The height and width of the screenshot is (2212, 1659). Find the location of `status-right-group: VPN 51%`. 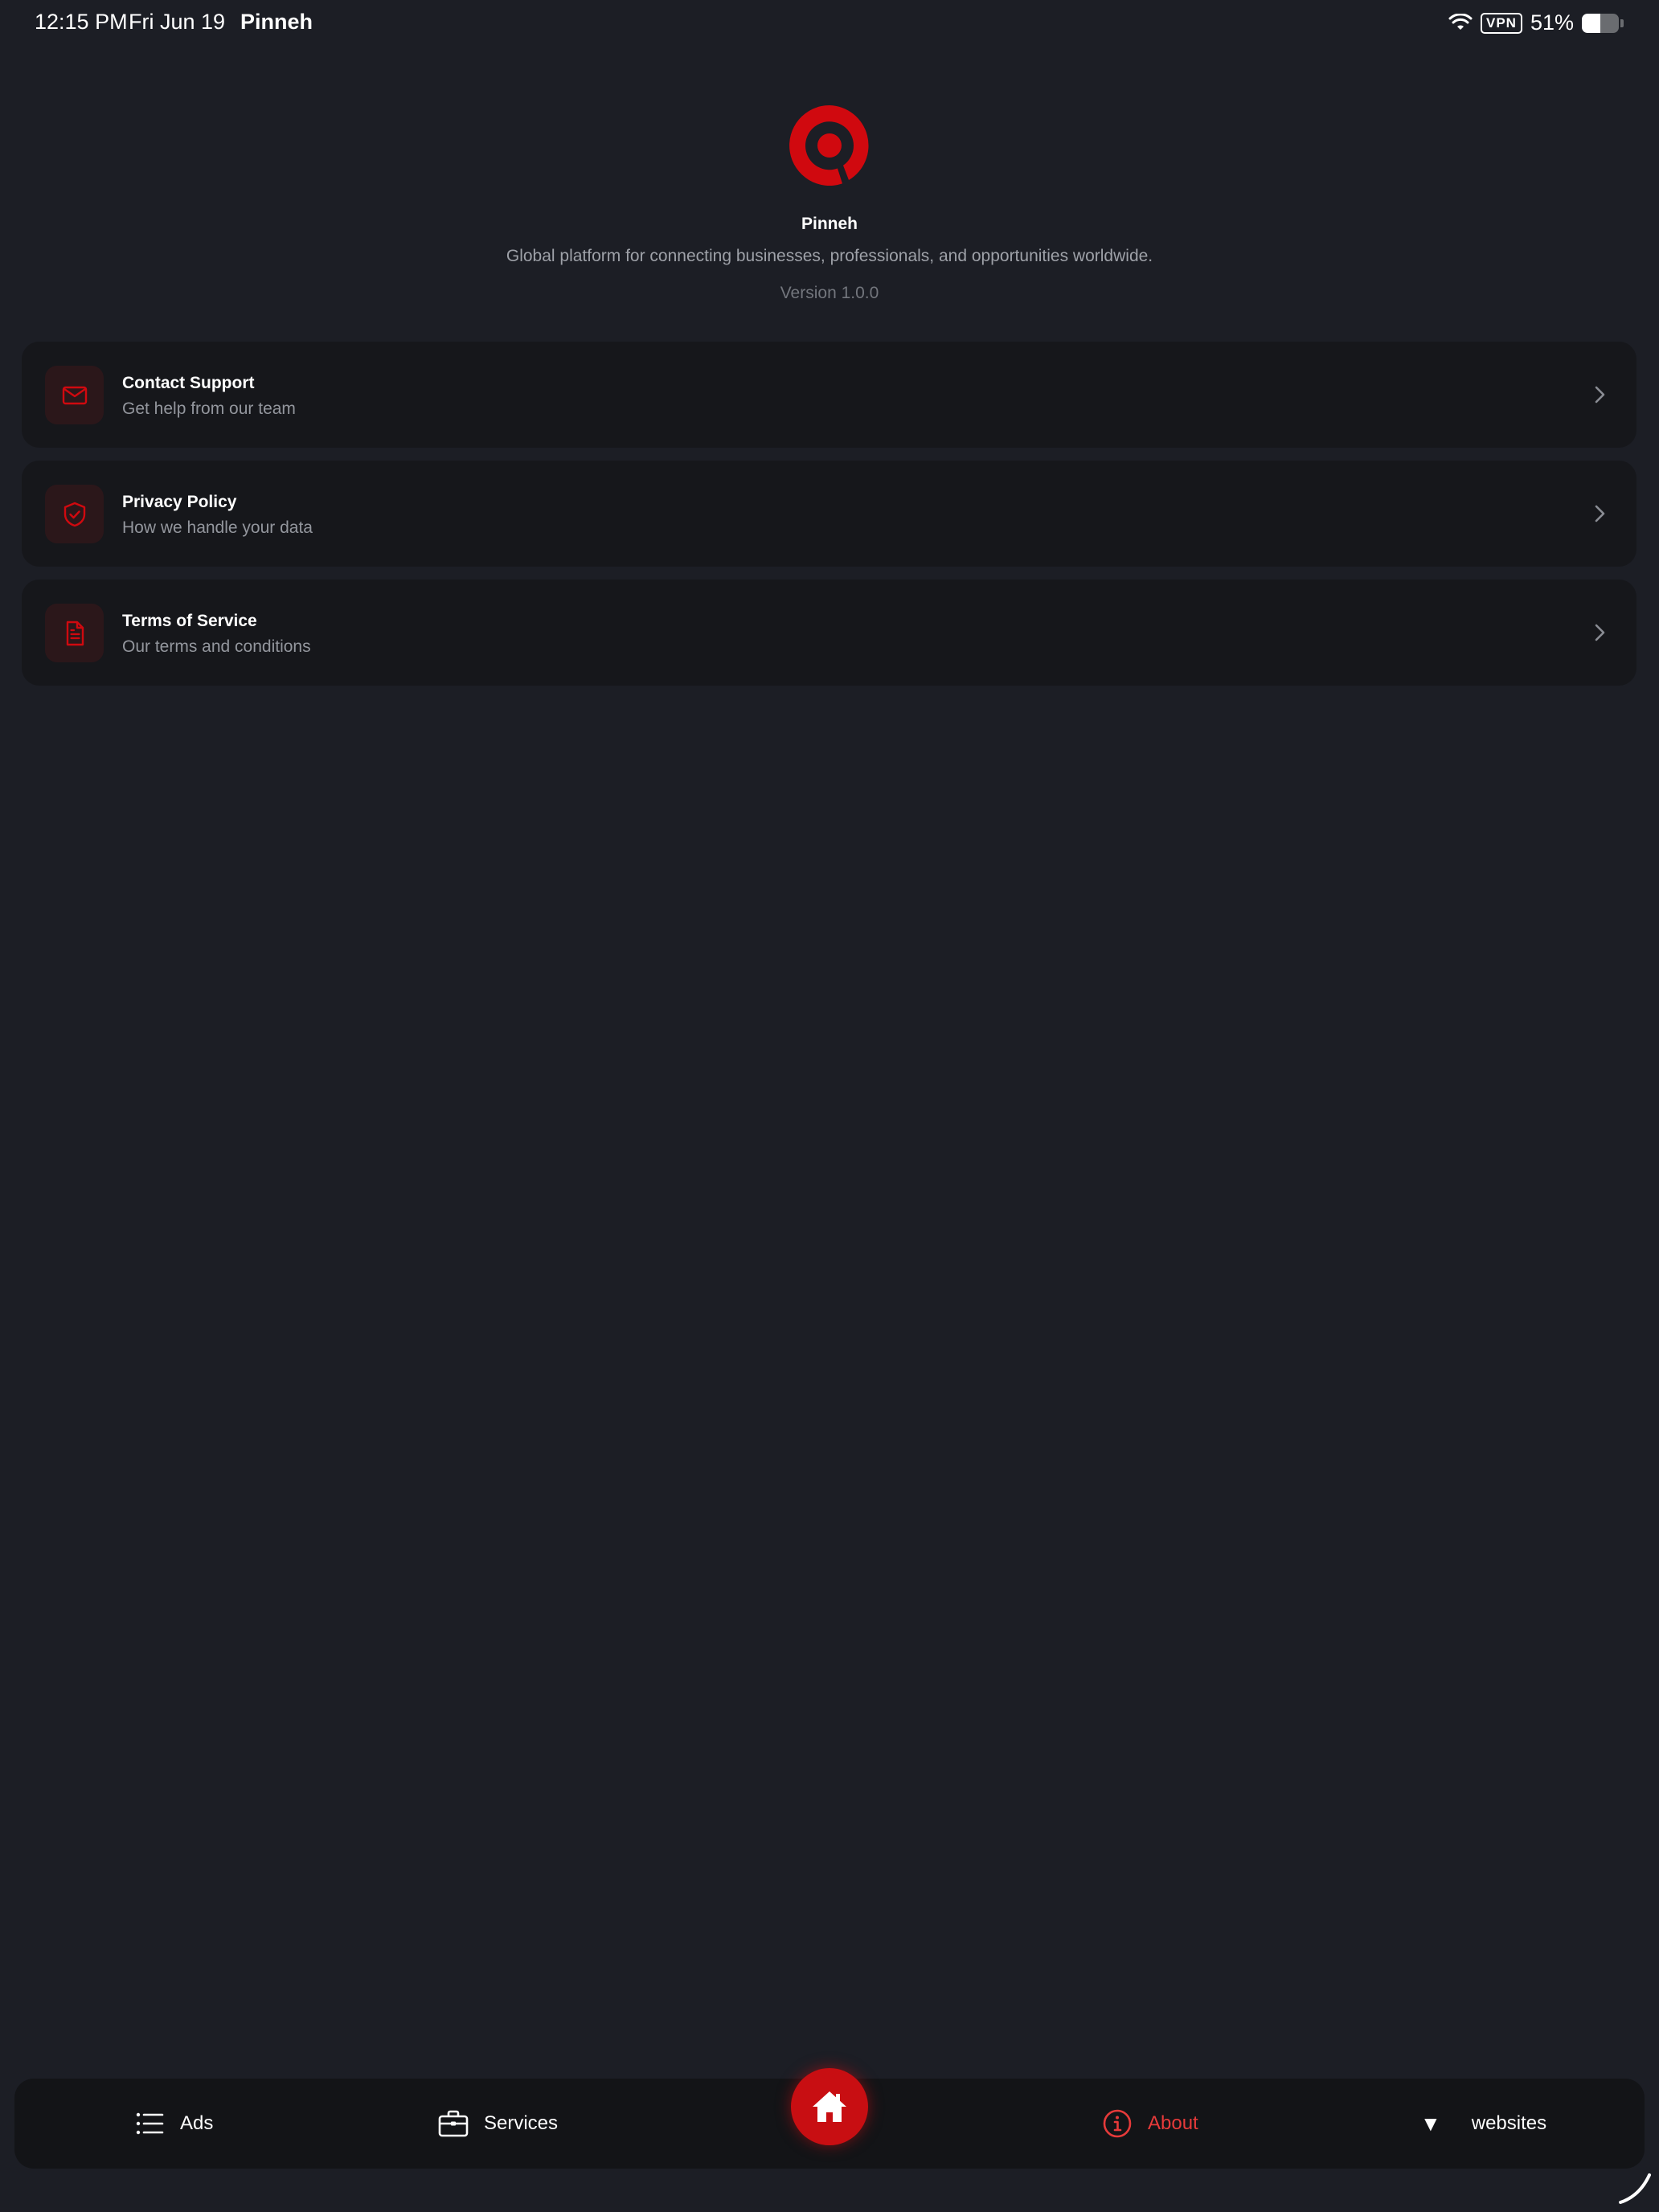

status-right-group: VPN 51% is located at coordinates (1536, 22).